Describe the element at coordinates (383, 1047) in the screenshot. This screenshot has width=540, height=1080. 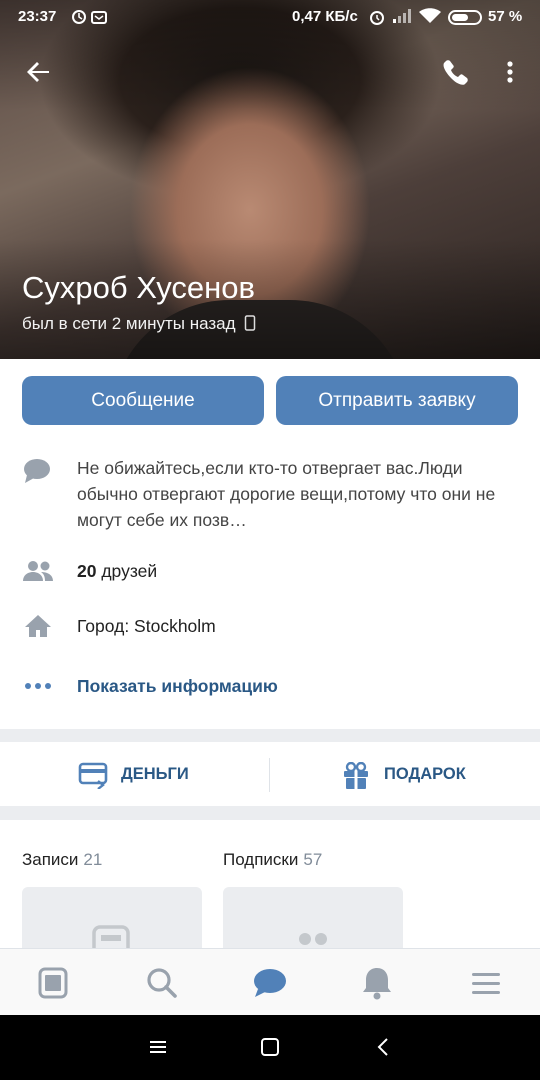
I see `system-back-icon` at that location.